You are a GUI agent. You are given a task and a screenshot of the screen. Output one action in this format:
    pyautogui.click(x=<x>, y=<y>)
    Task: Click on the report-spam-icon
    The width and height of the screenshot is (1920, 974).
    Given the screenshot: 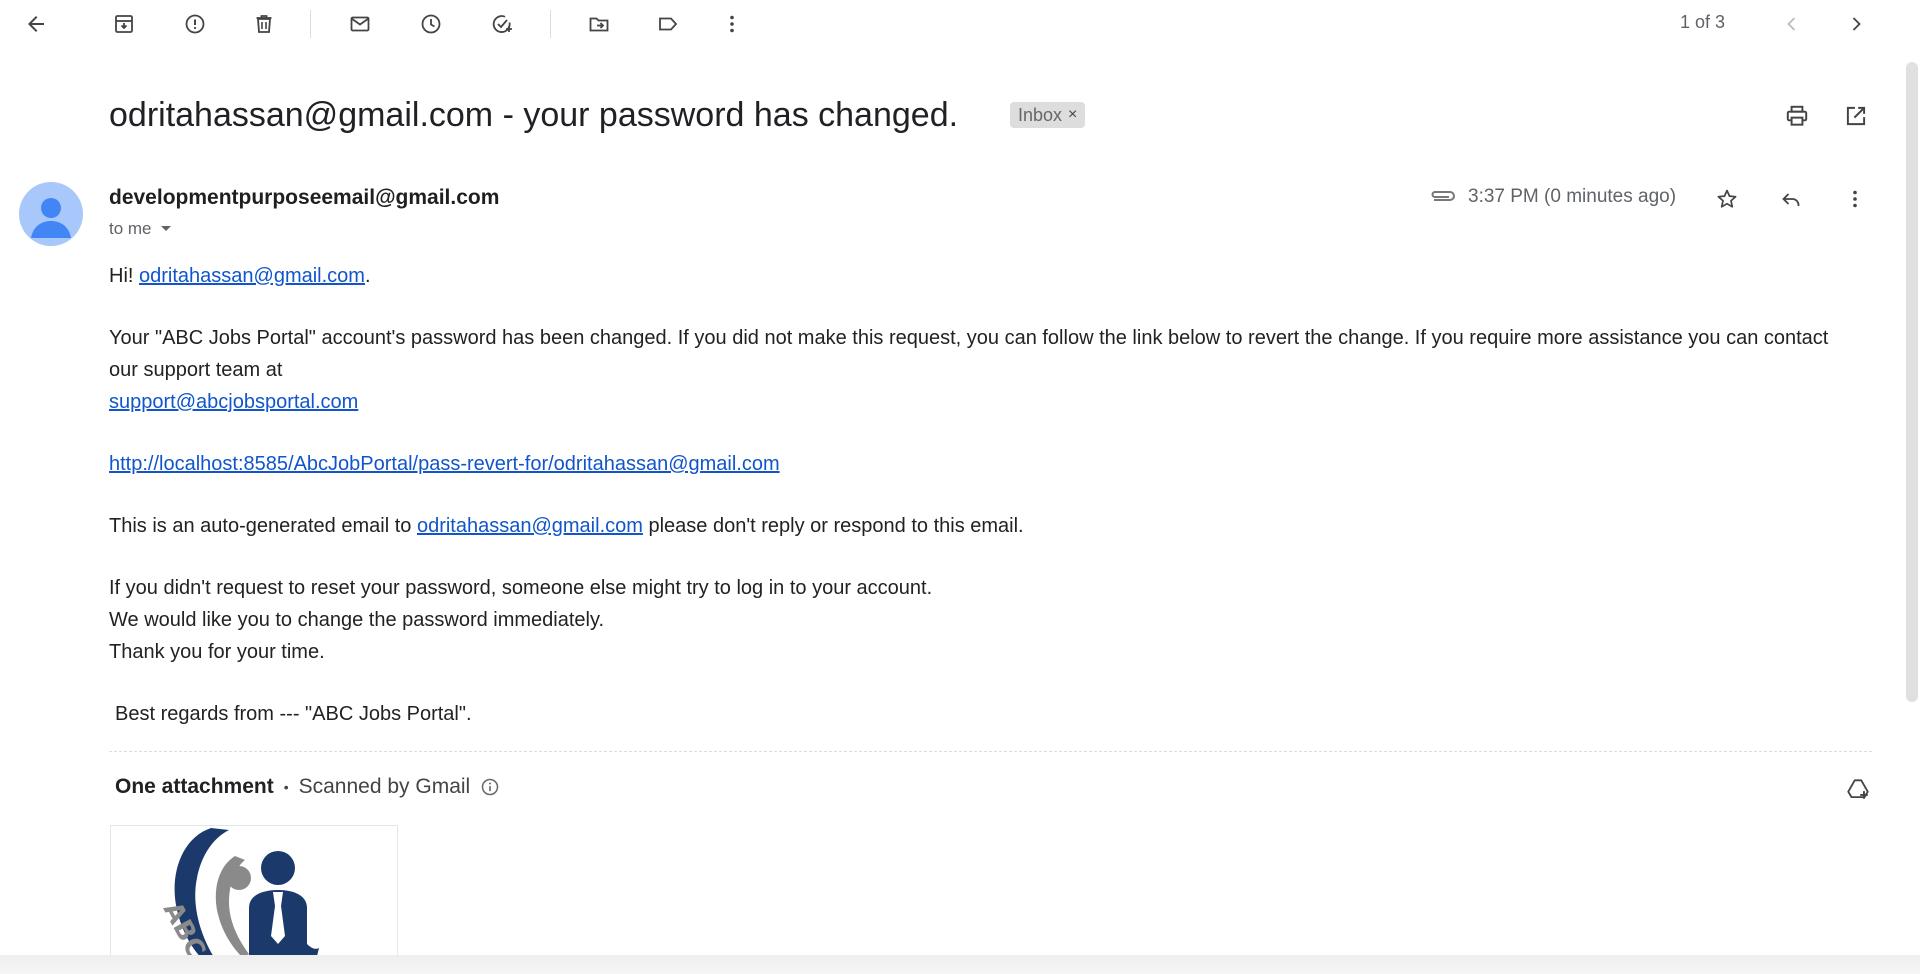 What is the action you would take?
    pyautogui.click(x=195, y=24)
    